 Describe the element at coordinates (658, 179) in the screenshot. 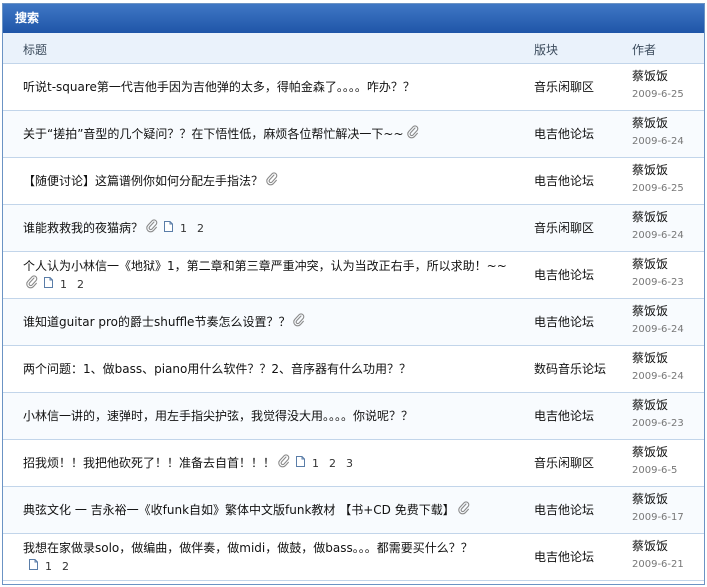

I see `author-cell: 蔡饭饭 2009-6-25` at that location.